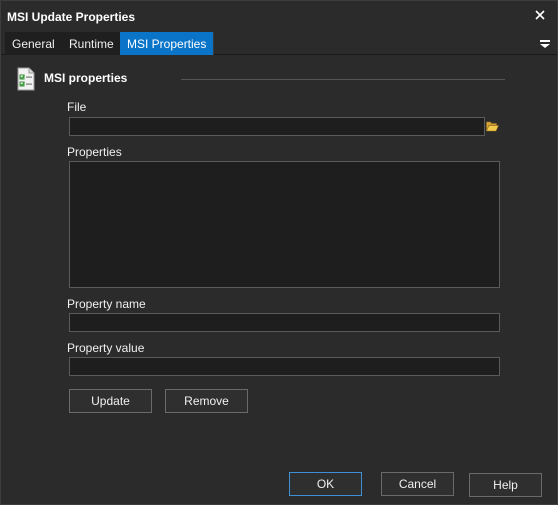  Describe the element at coordinates (26, 79) in the screenshot. I see `checklist-document-icon` at that location.